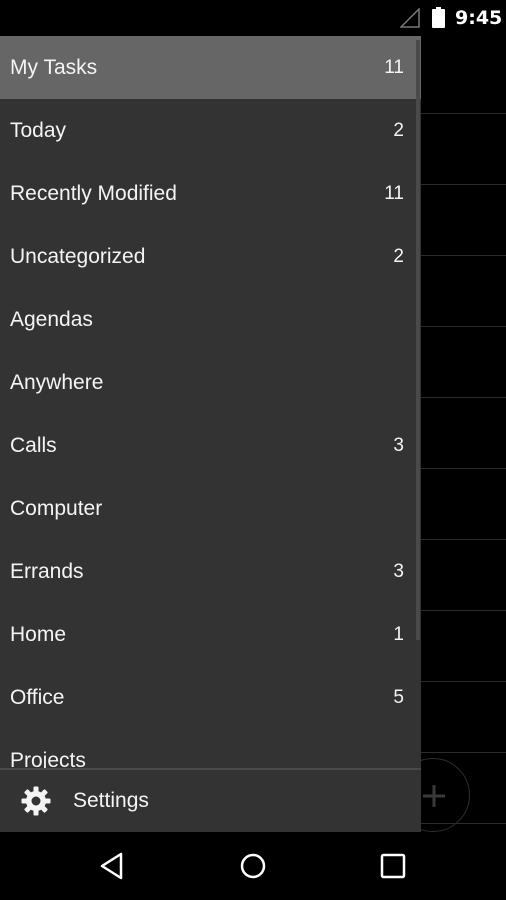  Describe the element at coordinates (434, 796) in the screenshot. I see `plus-icon` at that location.